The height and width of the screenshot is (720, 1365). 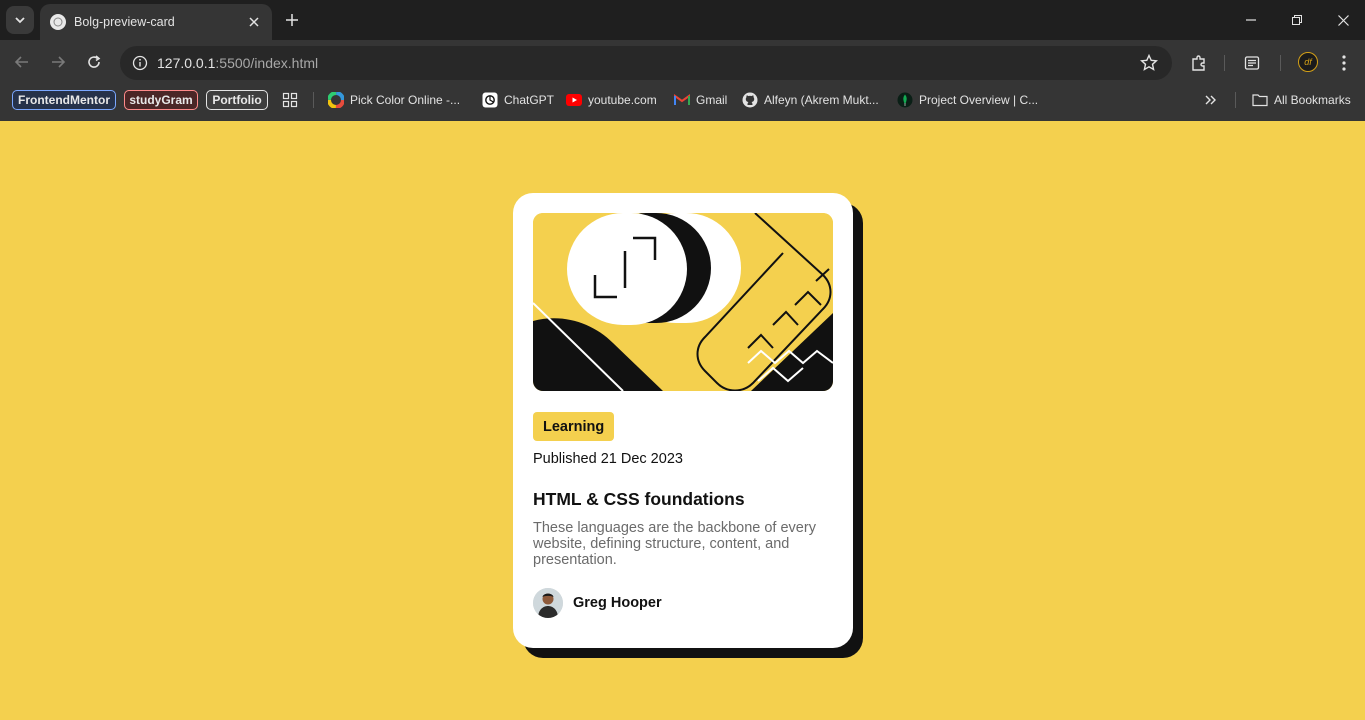 I want to click on globe-icon, so click(x=58, y=22).